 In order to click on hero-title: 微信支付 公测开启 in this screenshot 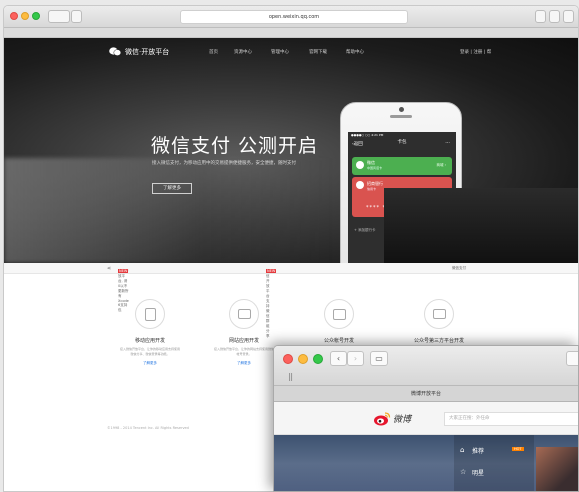, I will do `click(235, 146)`.